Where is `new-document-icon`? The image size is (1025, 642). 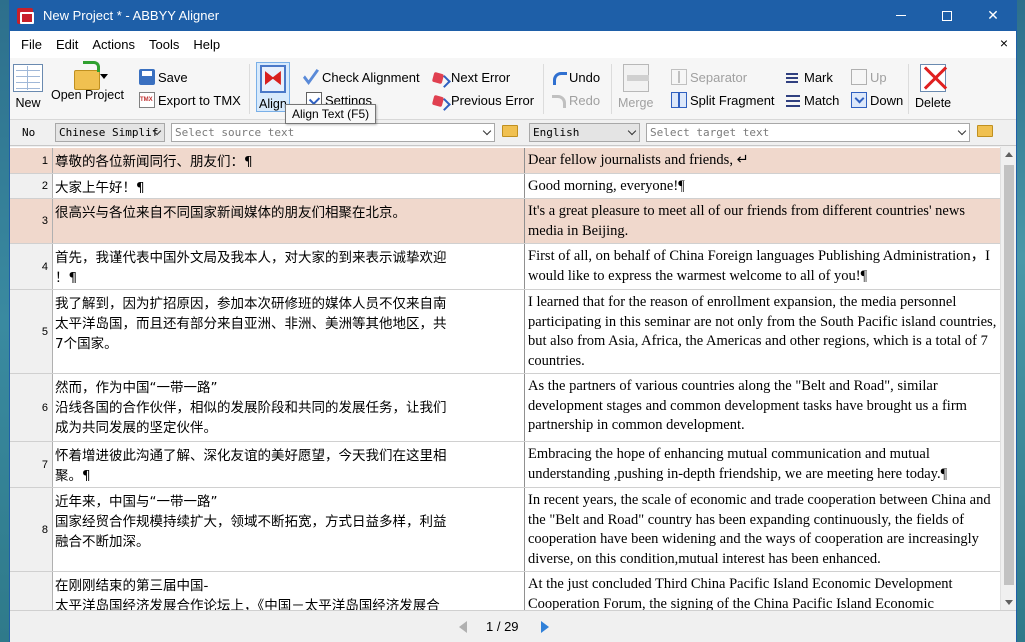
new-document-icon is located at coordinates (28, 78).